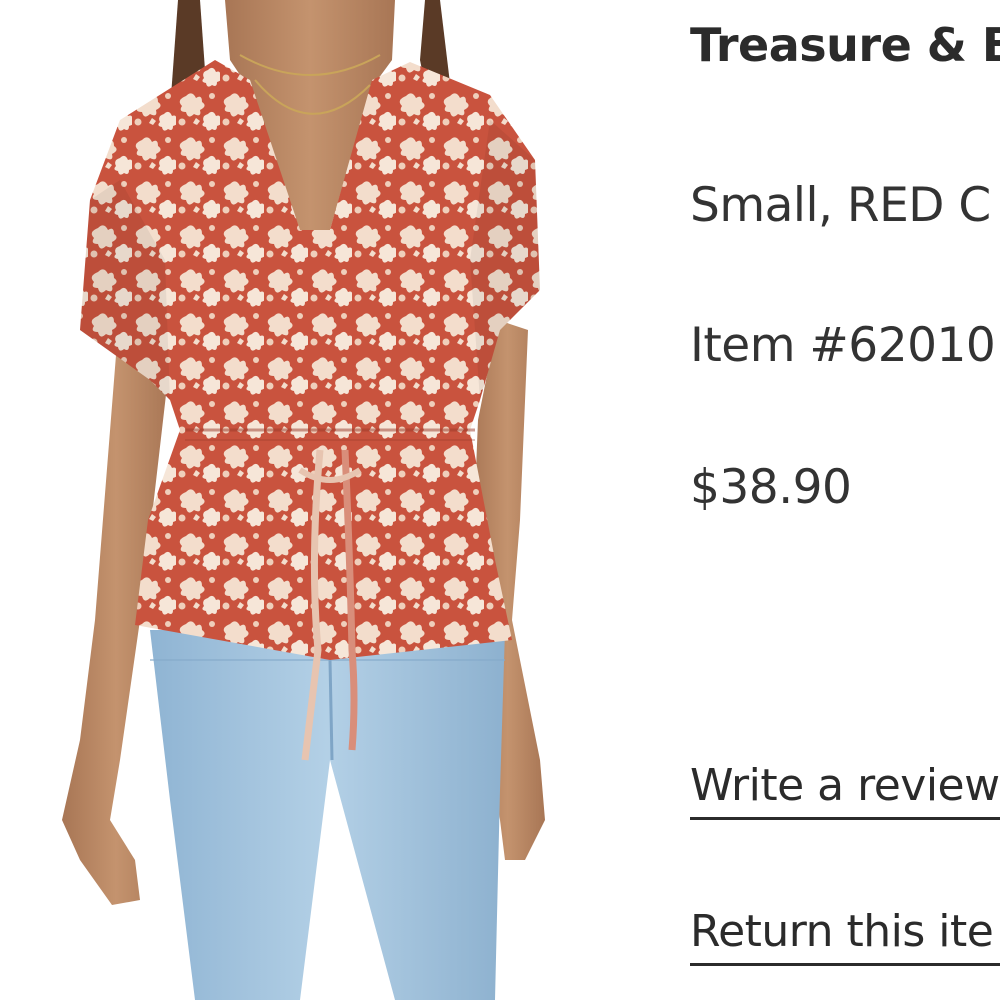 Image resolution: width=1000 pixels, height=1000 pixels. Describe the element at coordinates (845, 790) in the screenshot. I see `write-review-link: Write a review` at that location.